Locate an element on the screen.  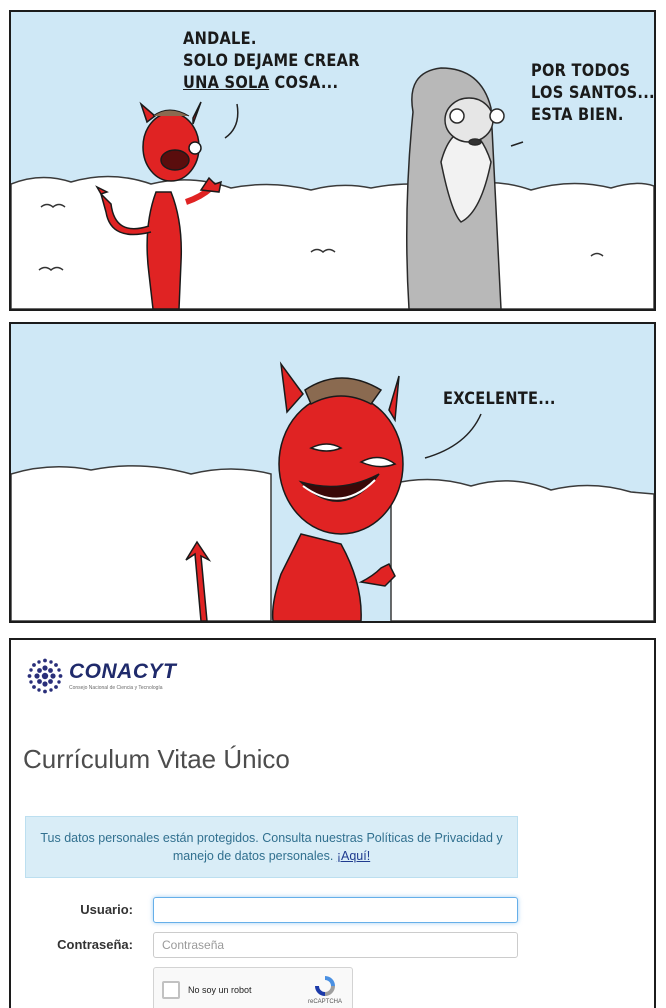
recaptcha-widget: No soy un robot reCAPTCHA is located at coordinates (253, 987).